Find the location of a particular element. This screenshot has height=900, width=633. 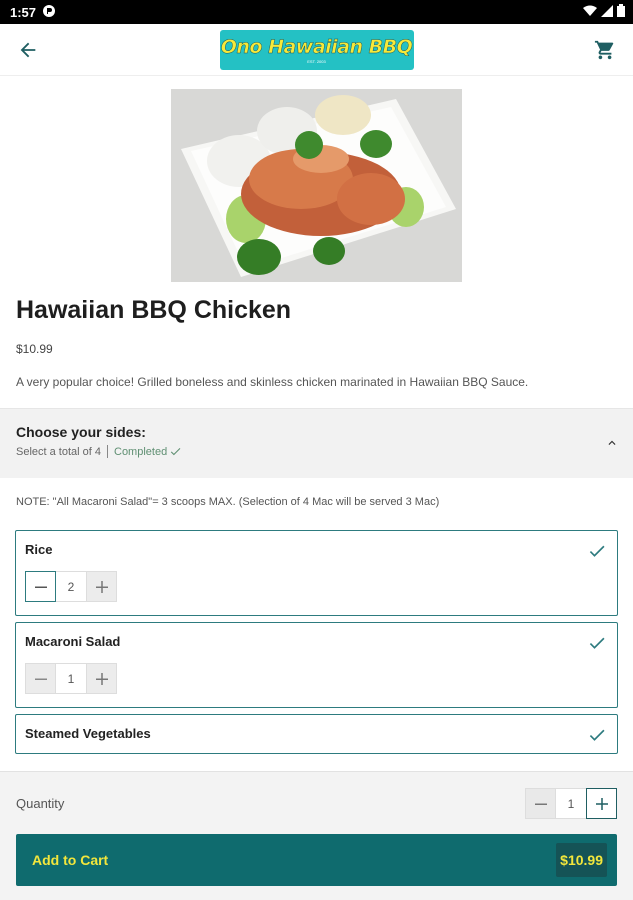

quantity-value: 2 is located at coordinates (71, 586).